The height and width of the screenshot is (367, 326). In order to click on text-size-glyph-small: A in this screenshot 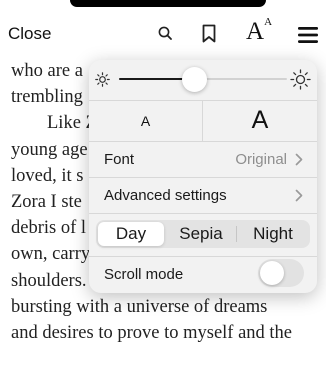, I will do `click(268, 22)`.